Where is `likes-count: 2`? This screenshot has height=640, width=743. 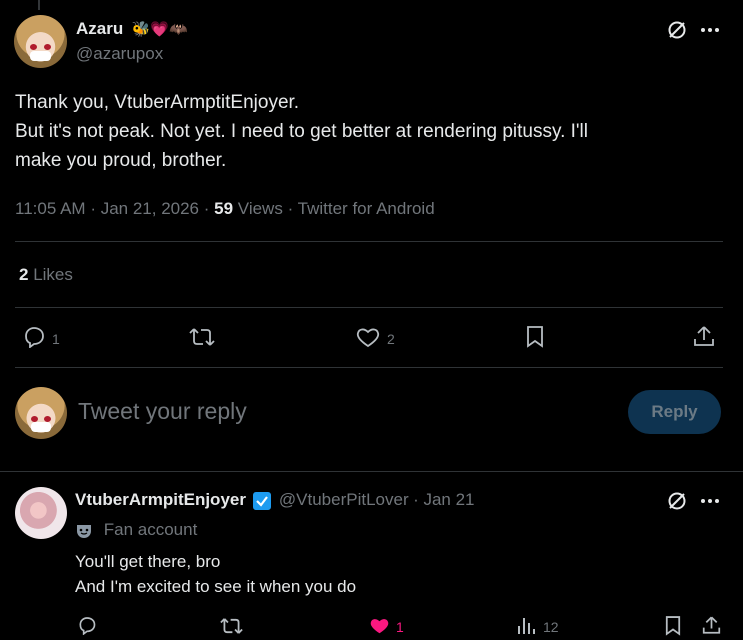 likes-count: 2 is located at coordinates (24, 274).